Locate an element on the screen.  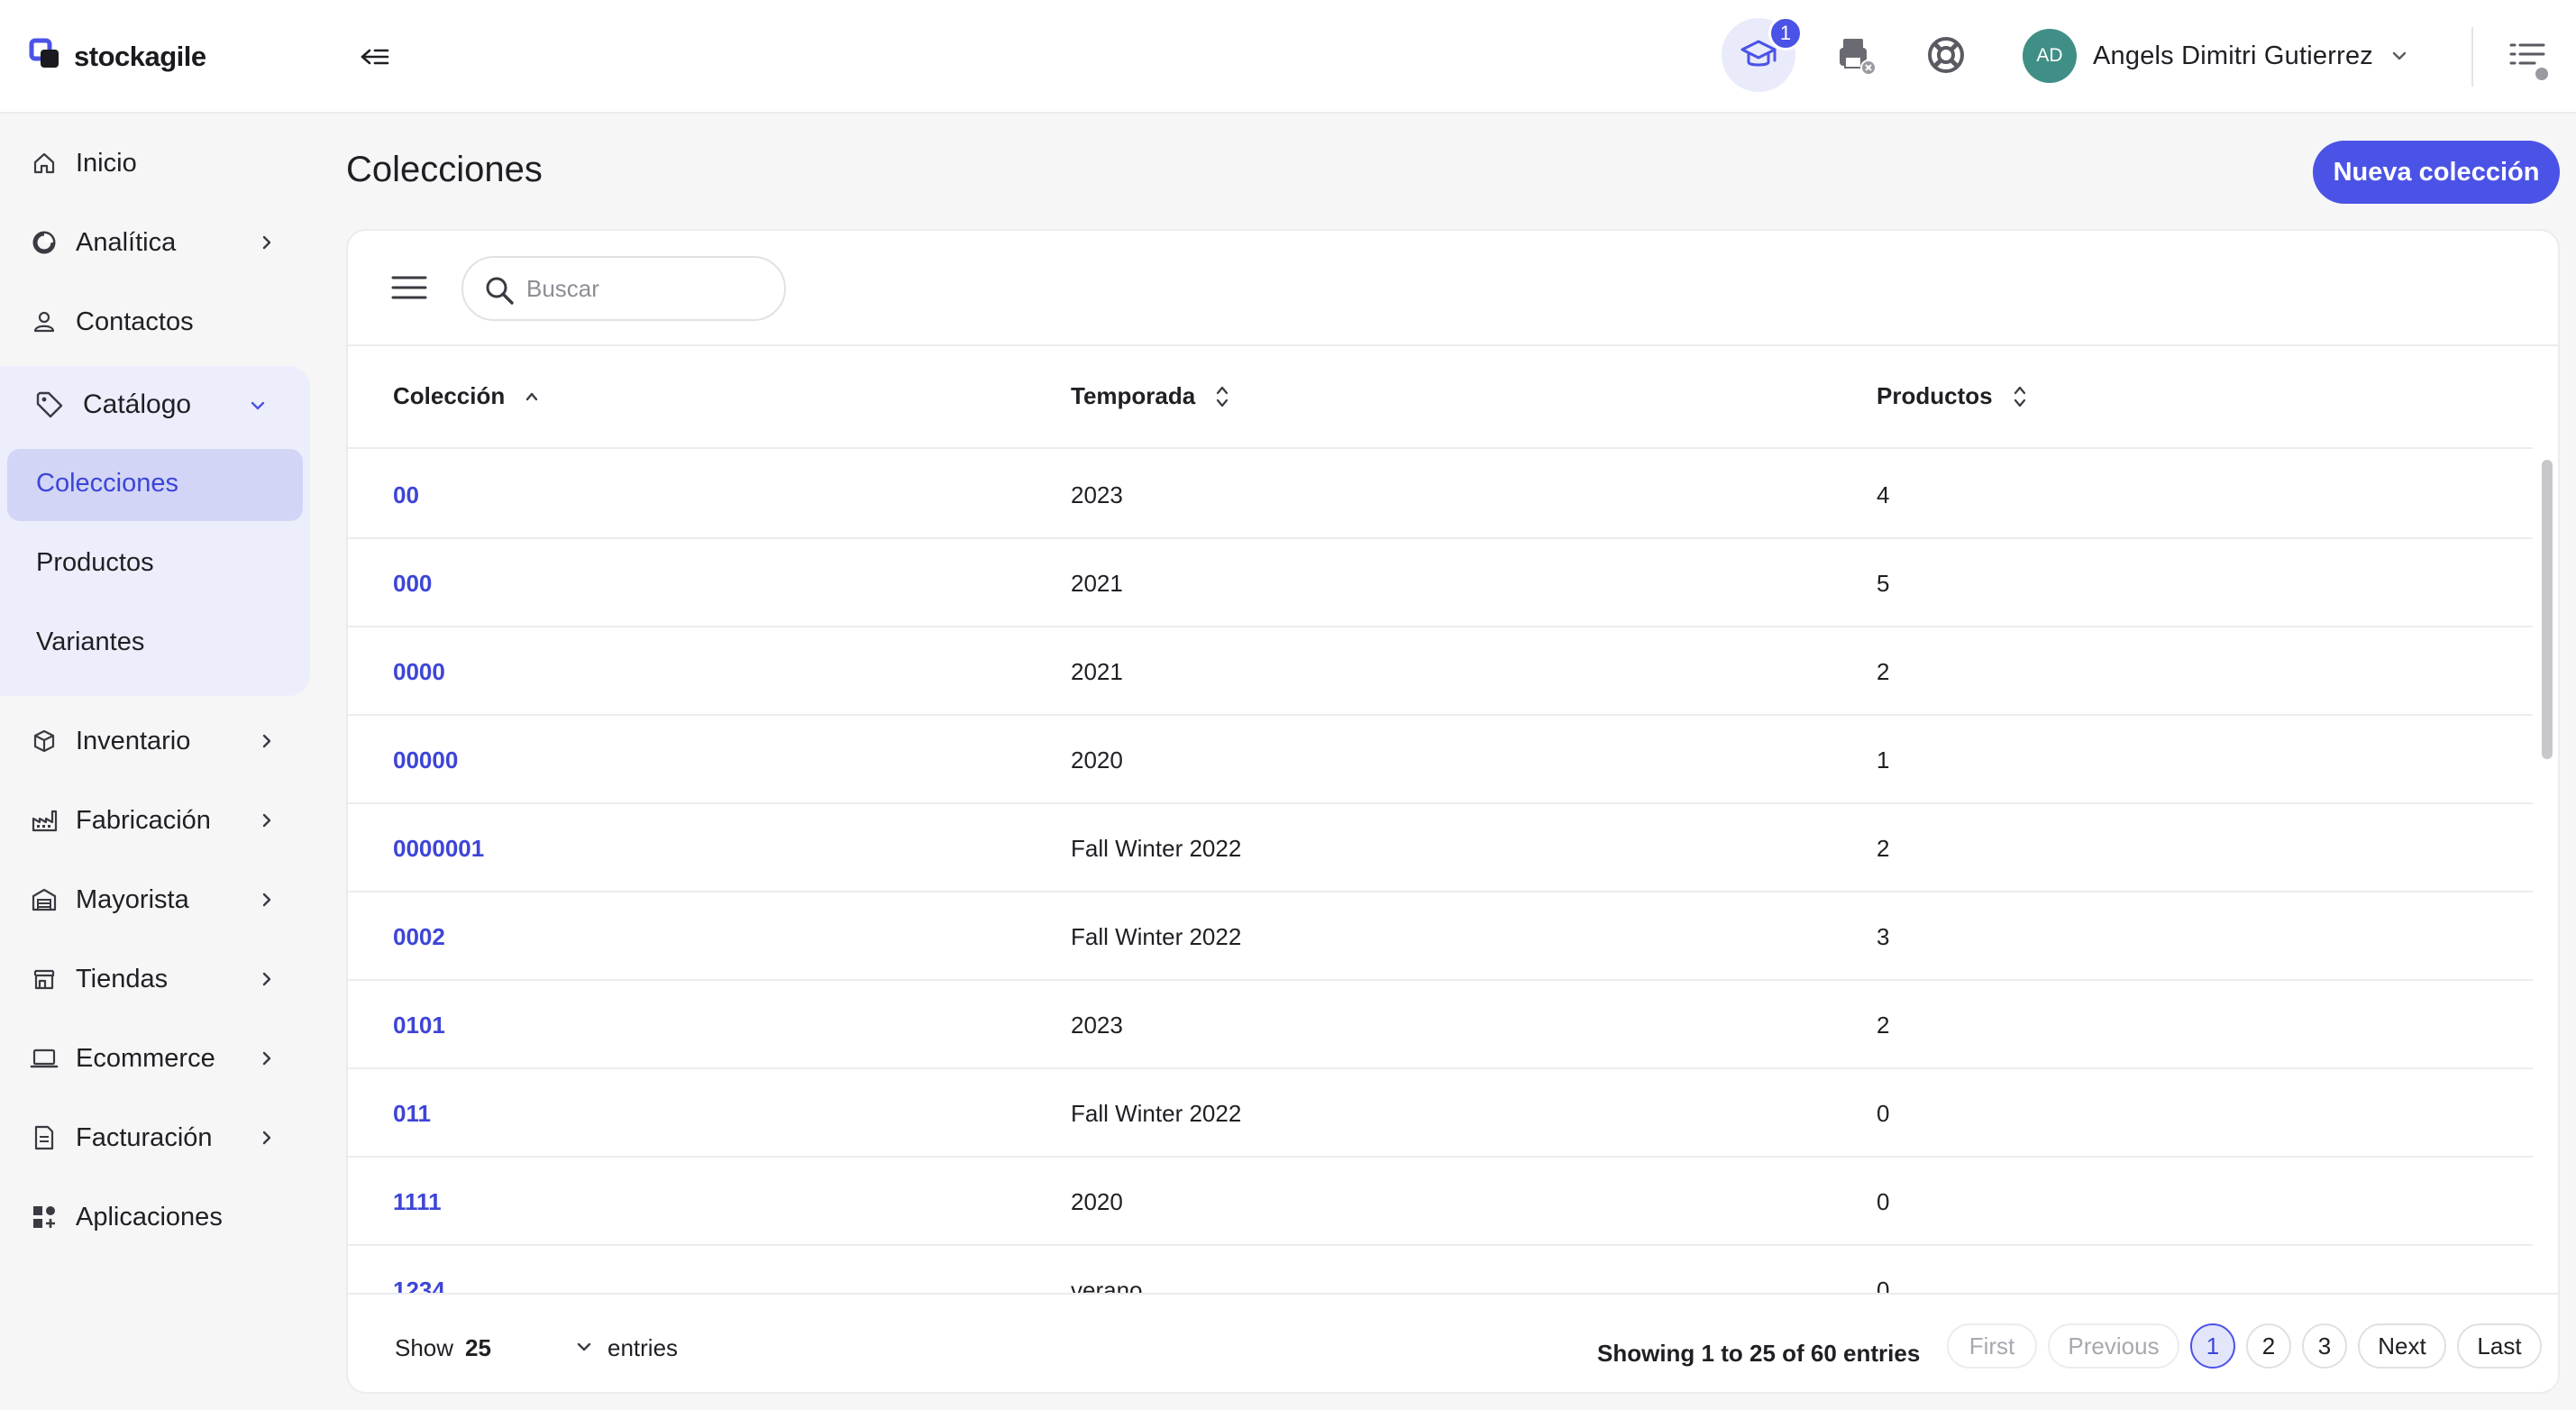
entries-label: entries is located at coordinates (643, 1348).